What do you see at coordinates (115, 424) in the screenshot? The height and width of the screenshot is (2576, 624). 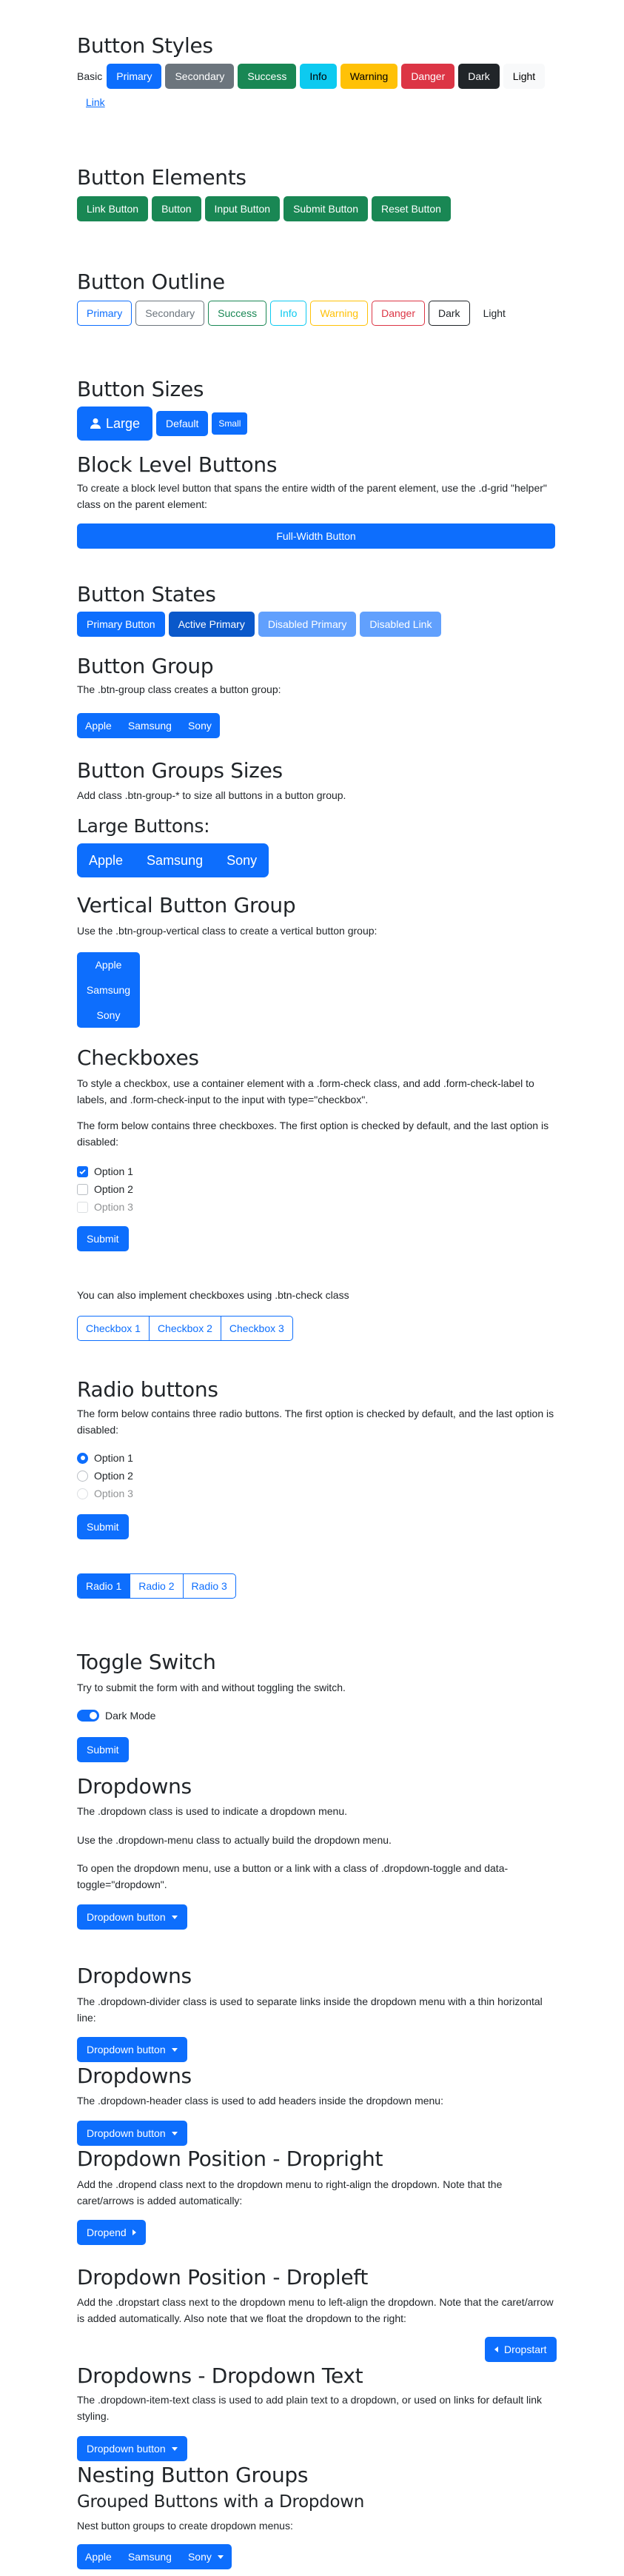 I see `large-button: Large` at bounding box center [115, 424].